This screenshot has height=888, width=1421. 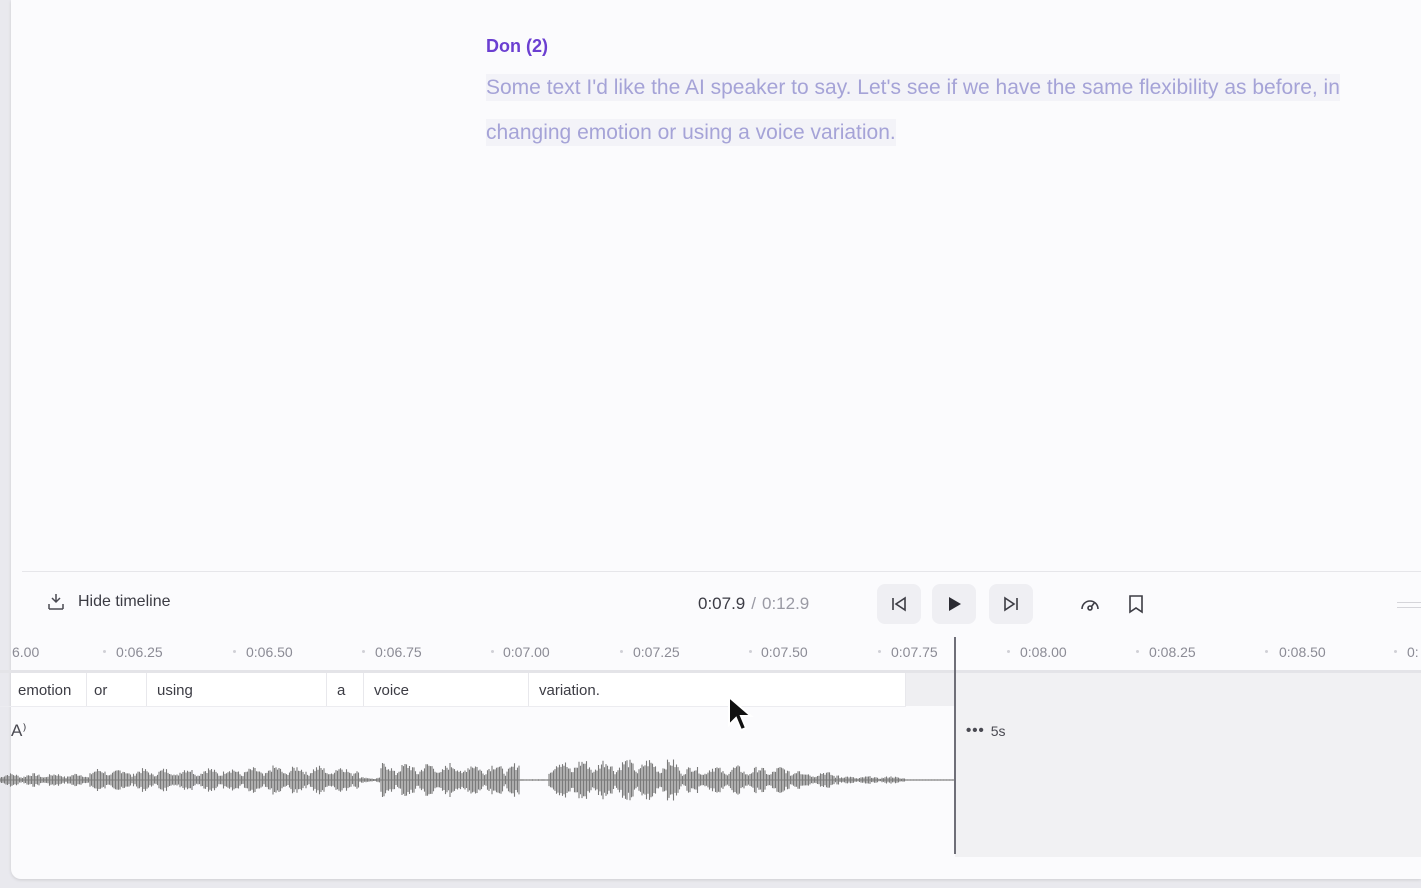 I want to click on ruler-tick: 0:07.50, so click(x=784, y=652).